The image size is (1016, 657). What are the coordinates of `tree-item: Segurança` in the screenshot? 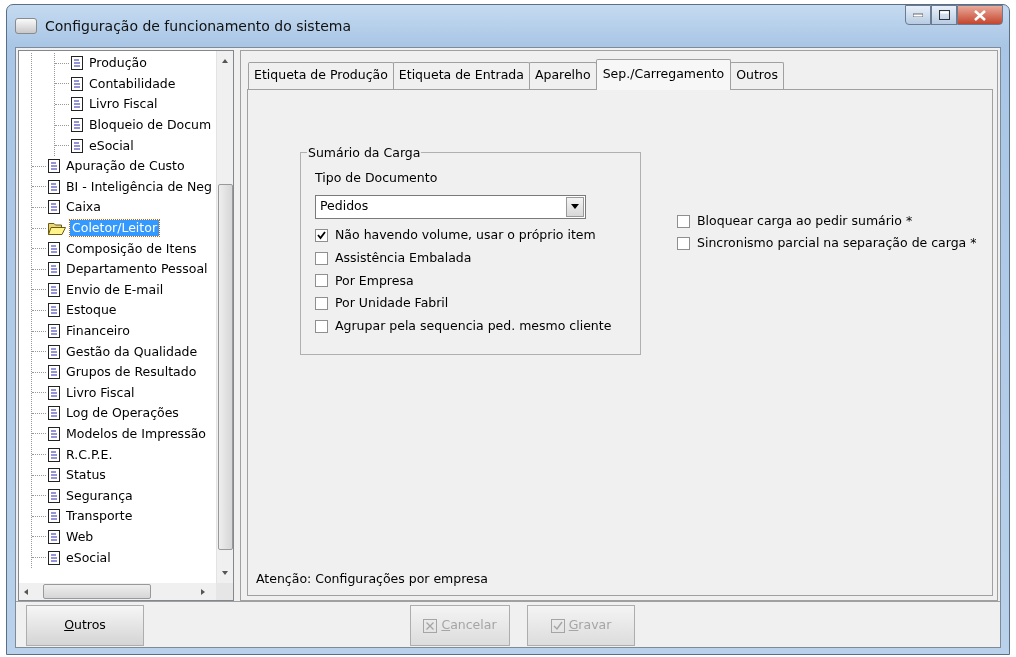 It's located at (99, 495).